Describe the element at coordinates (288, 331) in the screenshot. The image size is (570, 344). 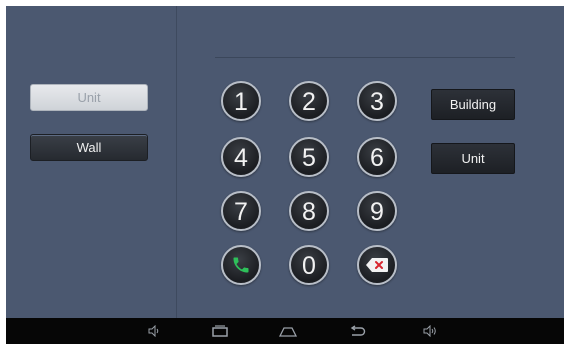
I see `home-icon` at that location.